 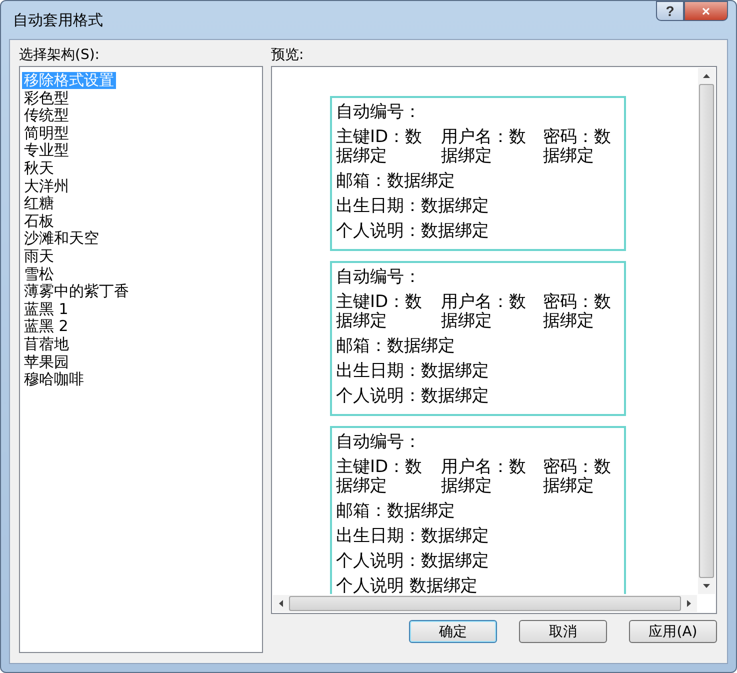 What do you see at coordinates (46, 344) in the screenshot?
I see `list-item: 苜蓿地` at bounding box center [46, 344].